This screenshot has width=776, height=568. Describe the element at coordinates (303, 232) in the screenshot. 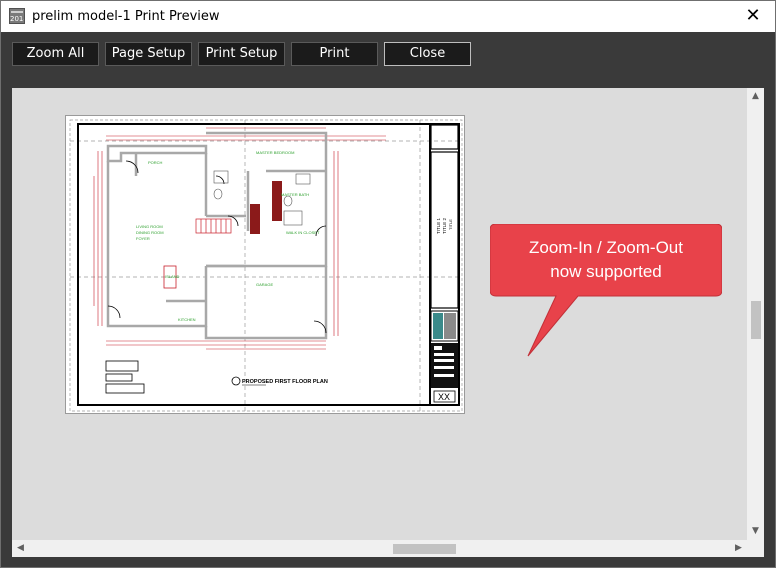

I see `room-label-walk-in-closet: WALK IN CLOSET` at that location.